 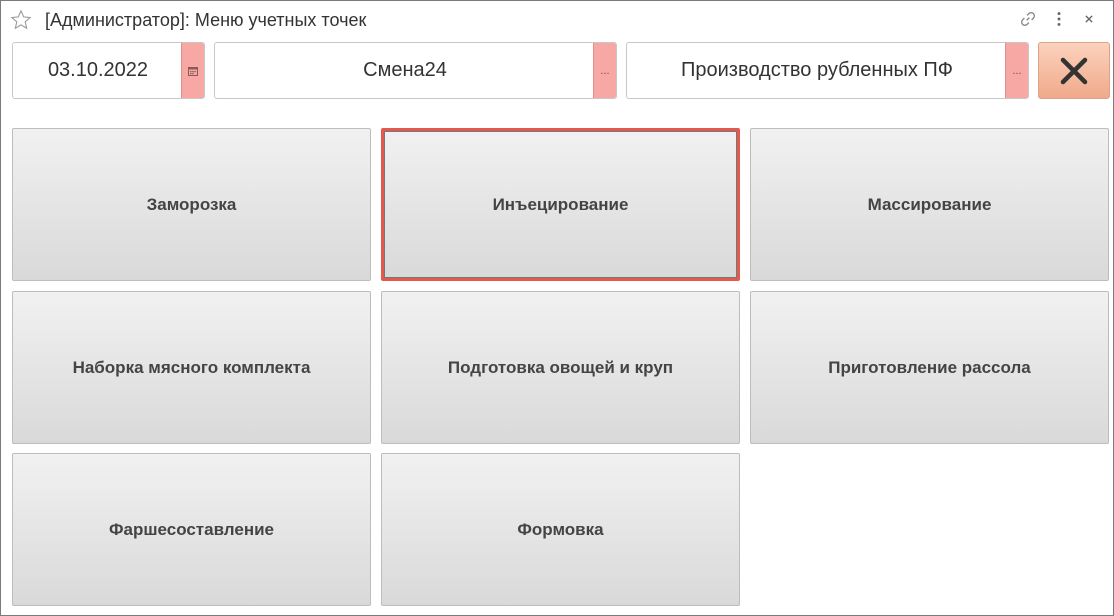 I want to click on window-title: [Администратор]: Меню учетных точек, so click(x=206, y=20).